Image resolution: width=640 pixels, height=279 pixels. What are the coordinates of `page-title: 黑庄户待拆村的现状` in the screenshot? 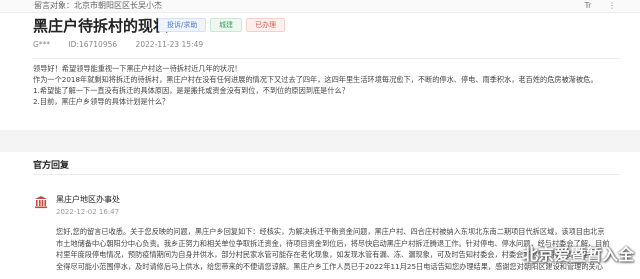 It's located at (101, 26).